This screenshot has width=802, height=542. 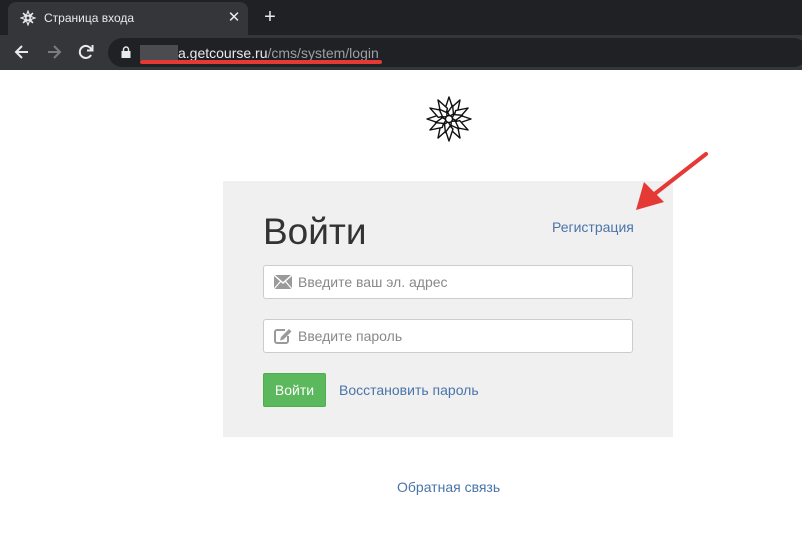 What do you see at coordinates (463, 282) in the screenshot?
I see `email-input` at bounding box center [463, 282].